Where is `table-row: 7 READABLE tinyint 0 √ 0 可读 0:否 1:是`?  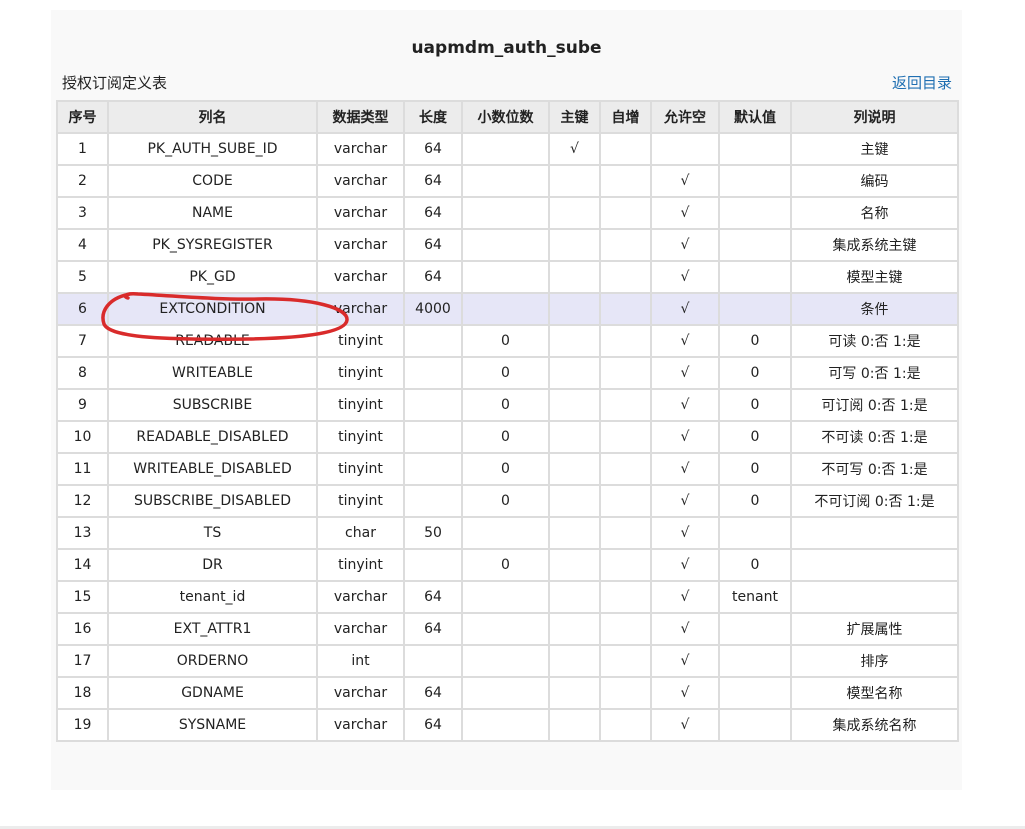
table-row: 7 READABLE tinyint 0 √ 0 可读 0:否 1:是 is located at coordinates (507, 341).